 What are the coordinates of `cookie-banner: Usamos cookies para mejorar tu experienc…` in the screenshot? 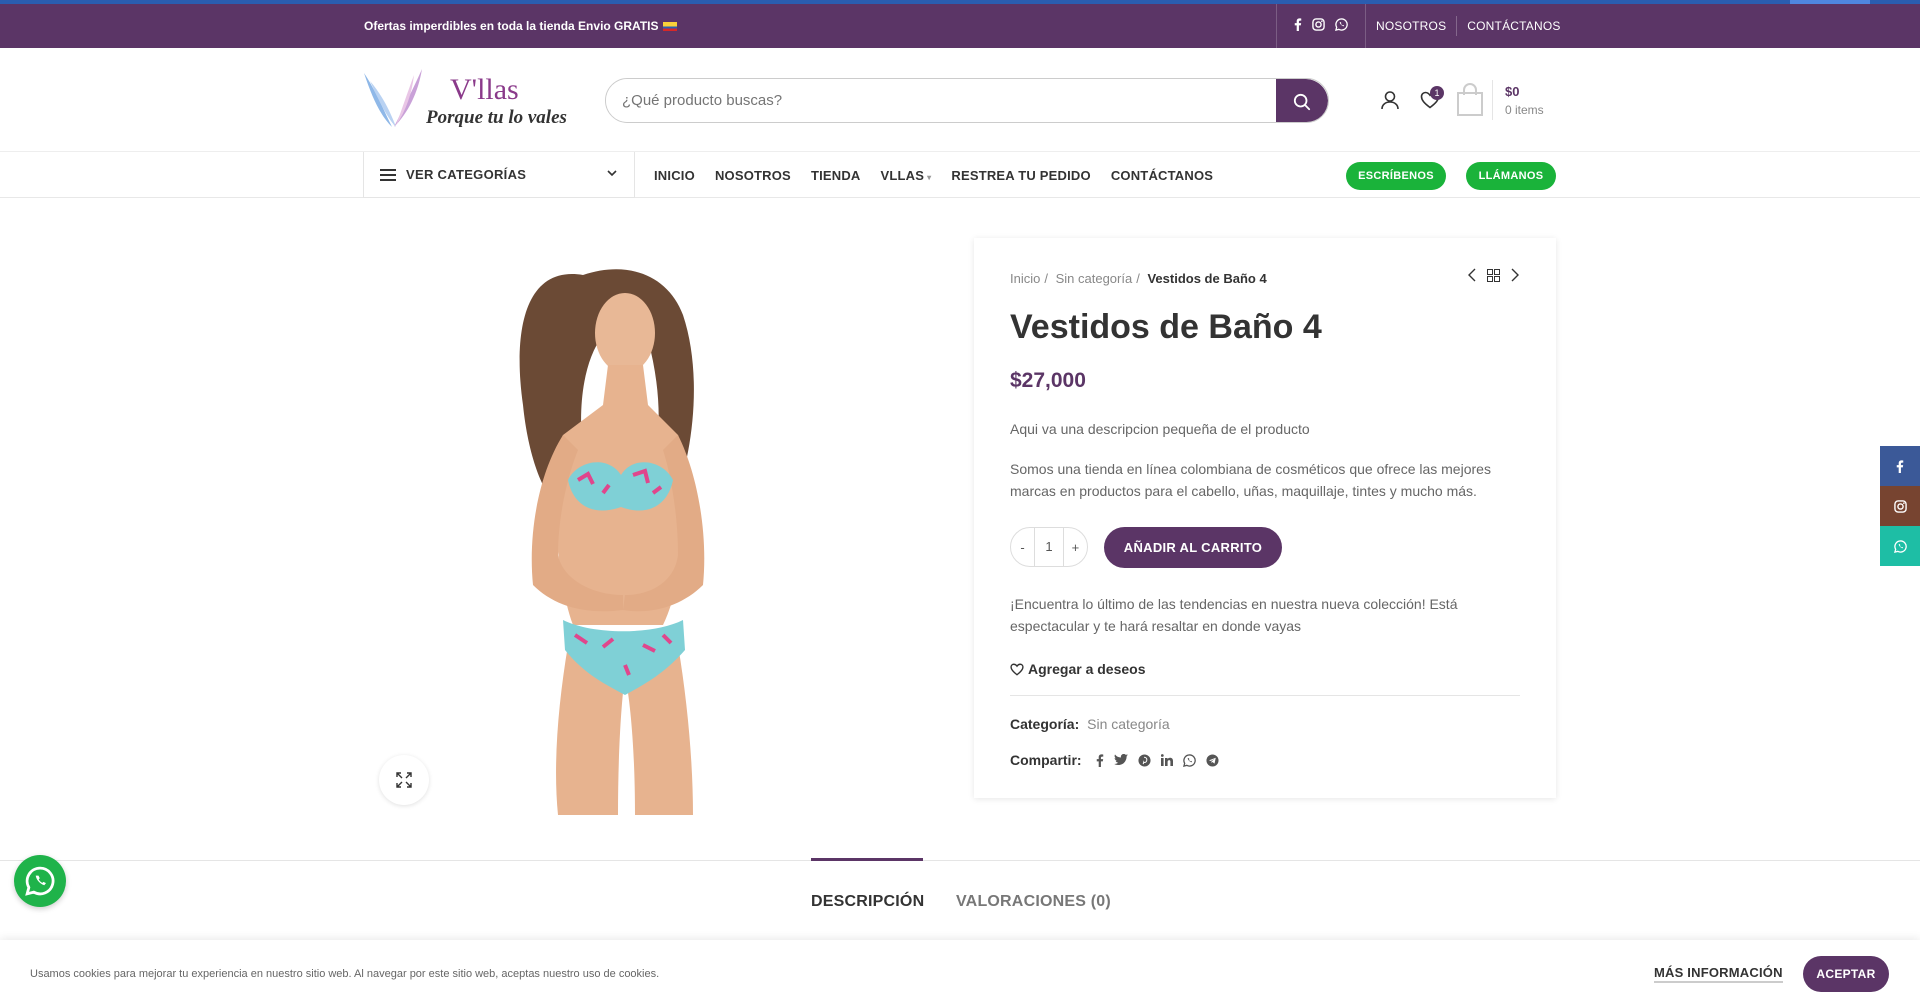 It's located at (960, 971).